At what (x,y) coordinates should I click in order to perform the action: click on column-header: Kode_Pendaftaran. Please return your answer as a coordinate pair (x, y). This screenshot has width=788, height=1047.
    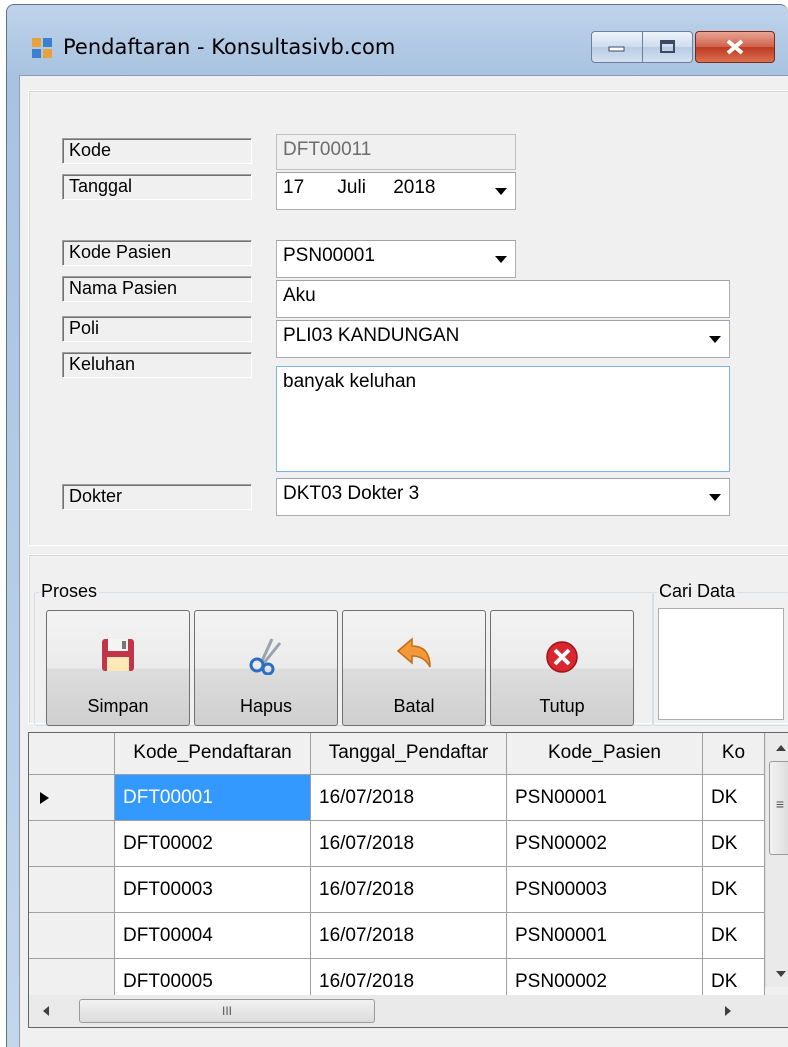
    Looking at the image, I should click on (213, 754).